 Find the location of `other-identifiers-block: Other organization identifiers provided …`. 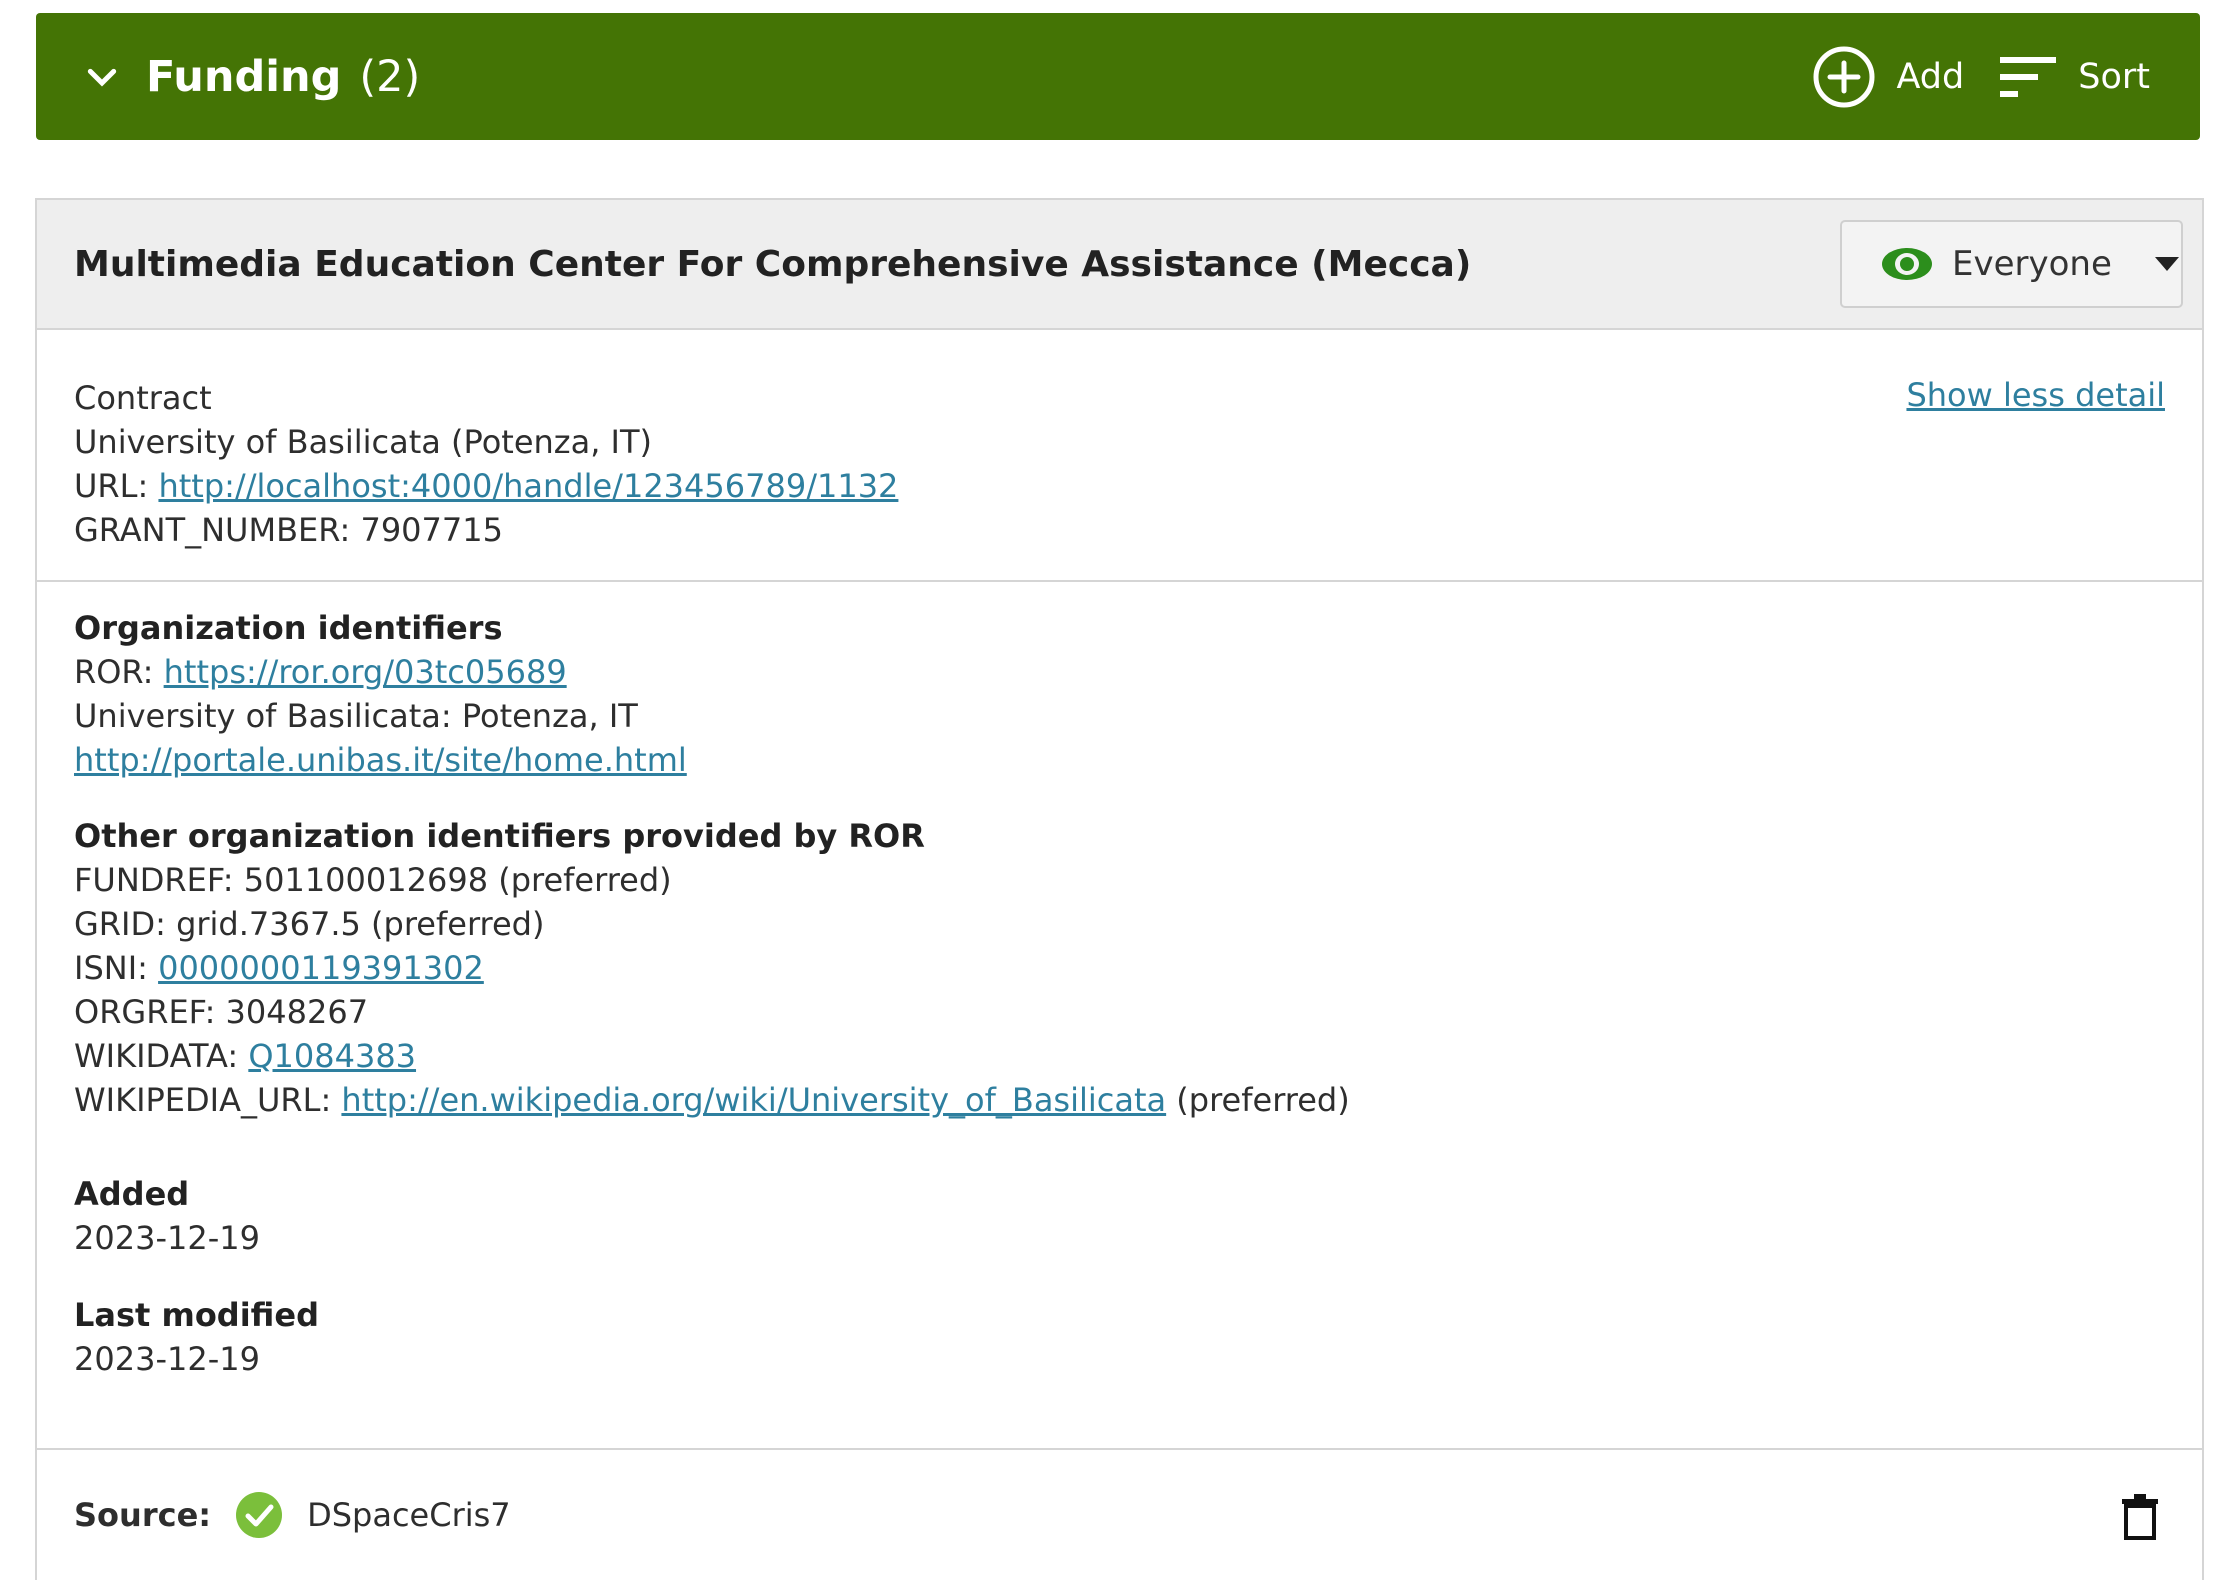

other-identifiers-block: Other organization identifiers provided … is located at coordinates (712, 968).